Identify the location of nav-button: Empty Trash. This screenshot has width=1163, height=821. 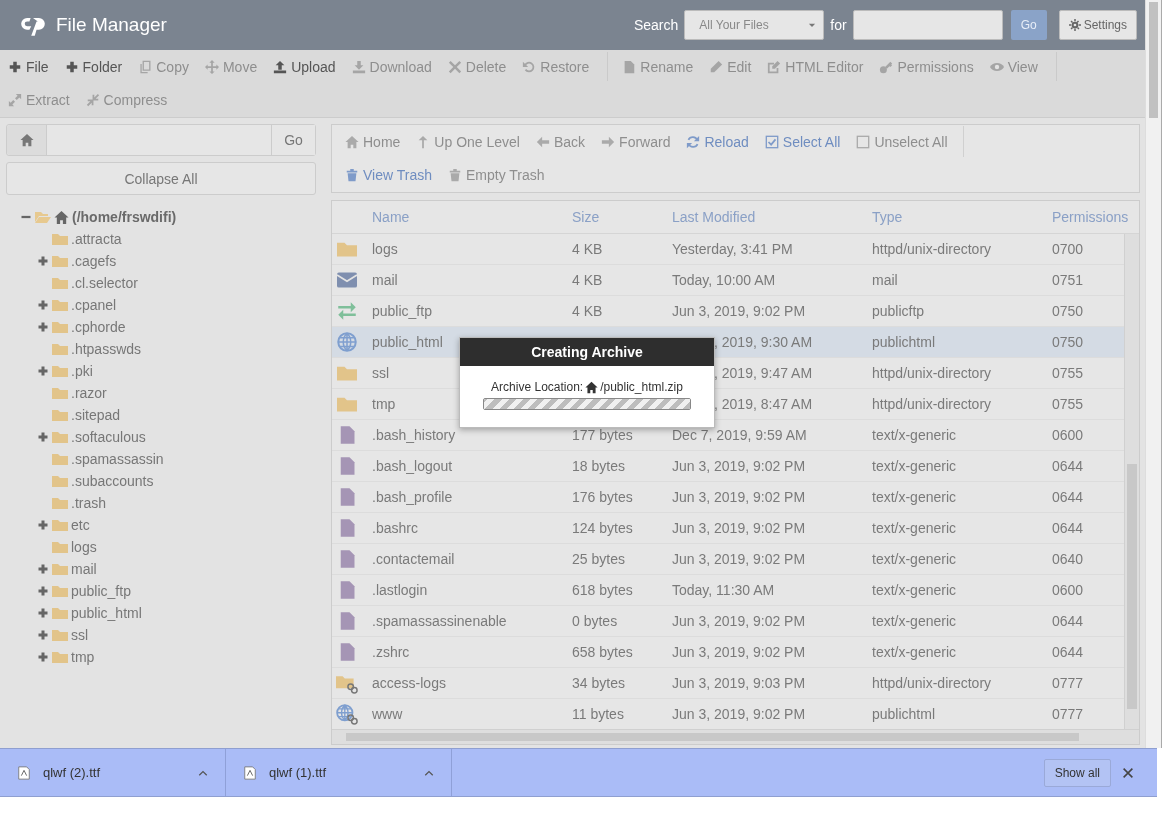
(497, 174).